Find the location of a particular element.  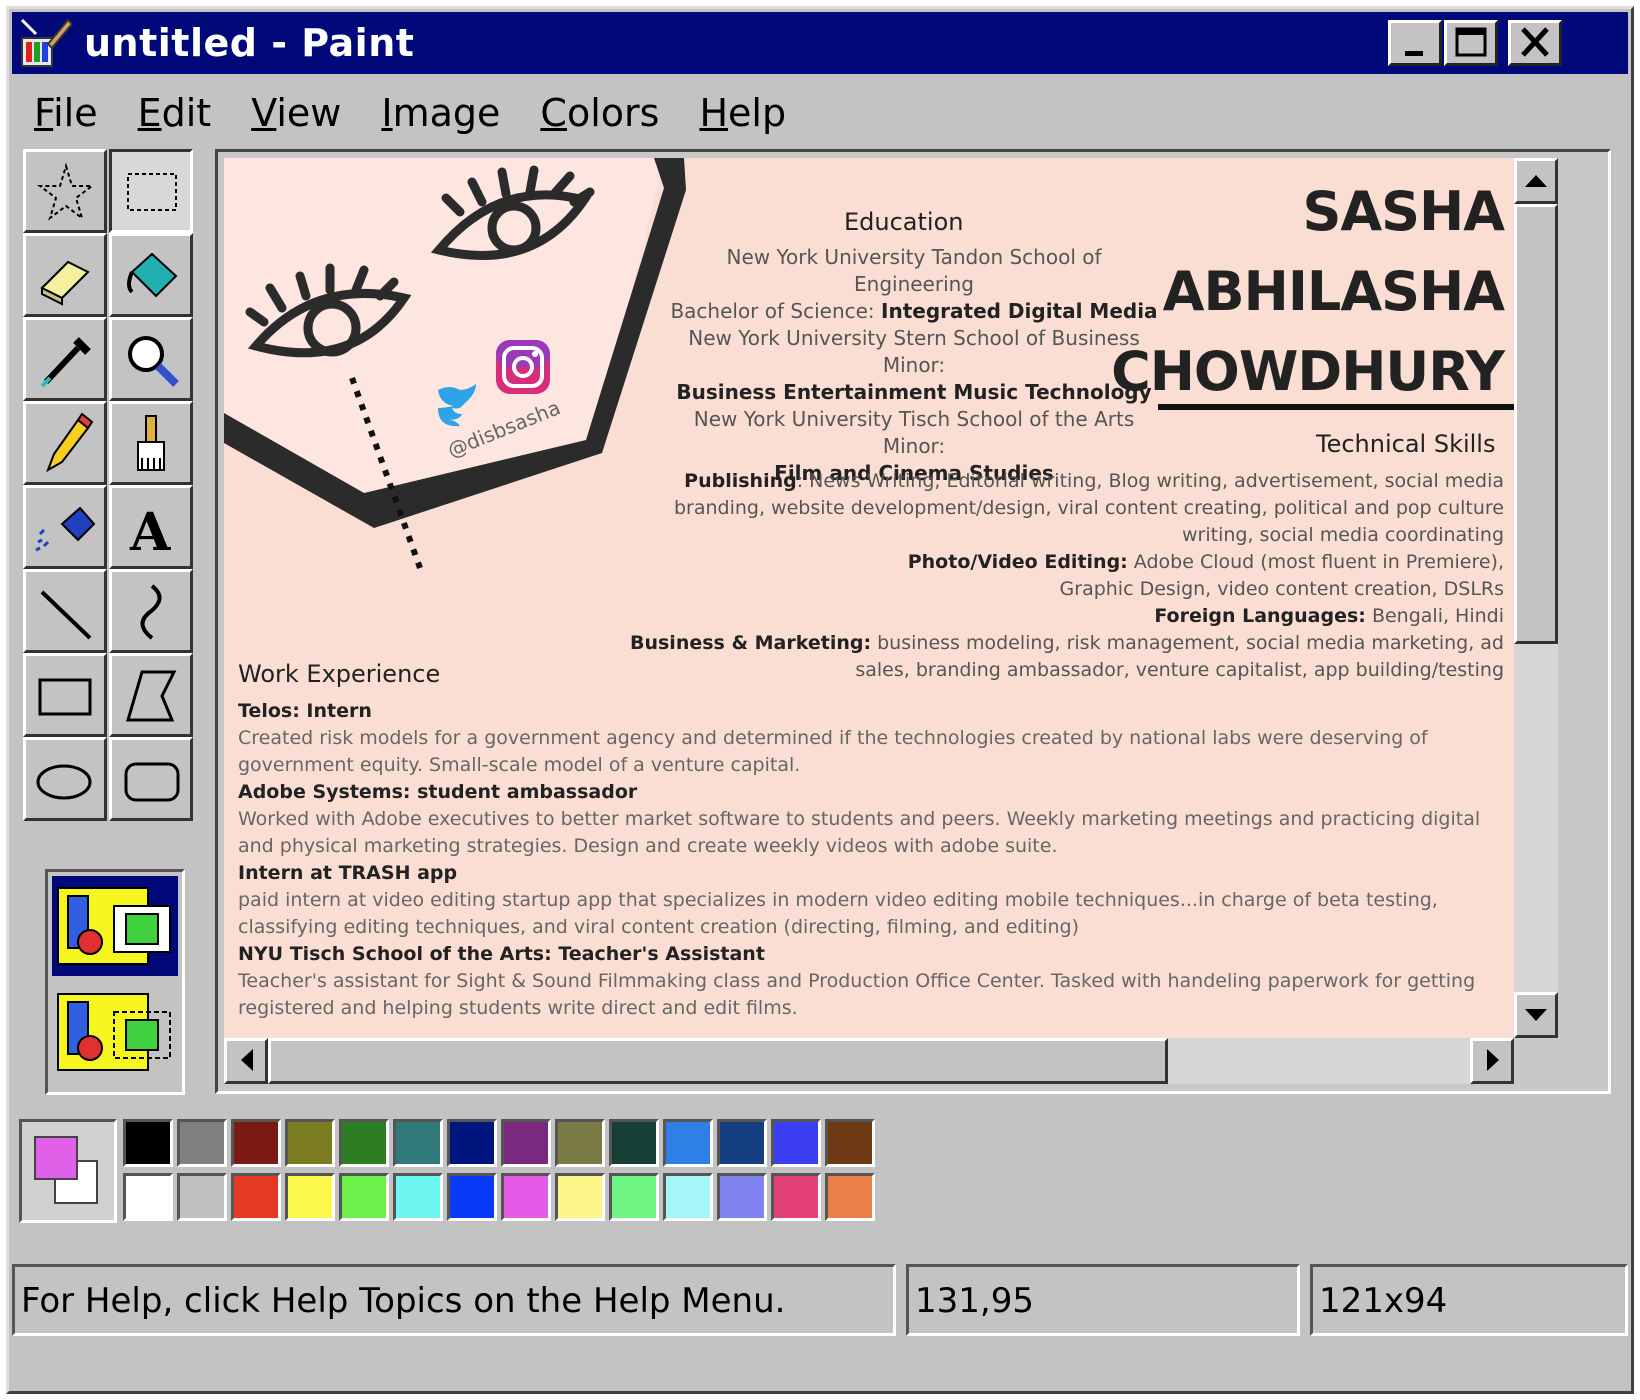

eraser-tool is located at coordinates (65, 275).